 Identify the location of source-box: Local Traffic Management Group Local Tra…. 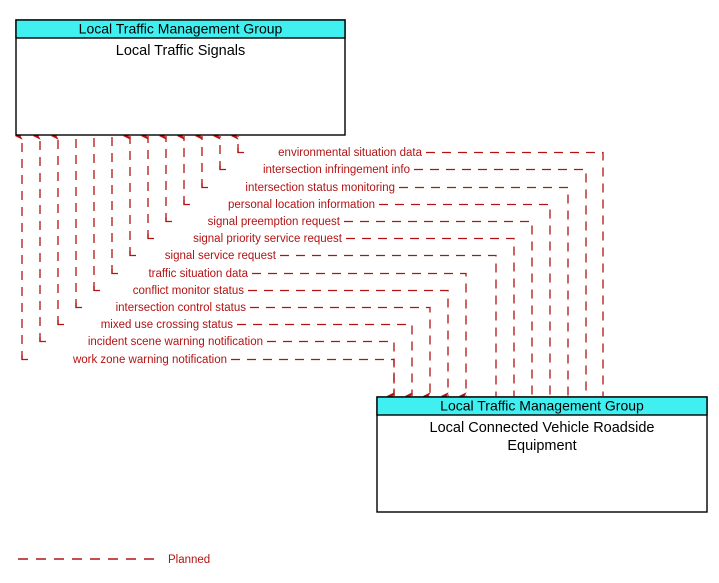
(180, 77).